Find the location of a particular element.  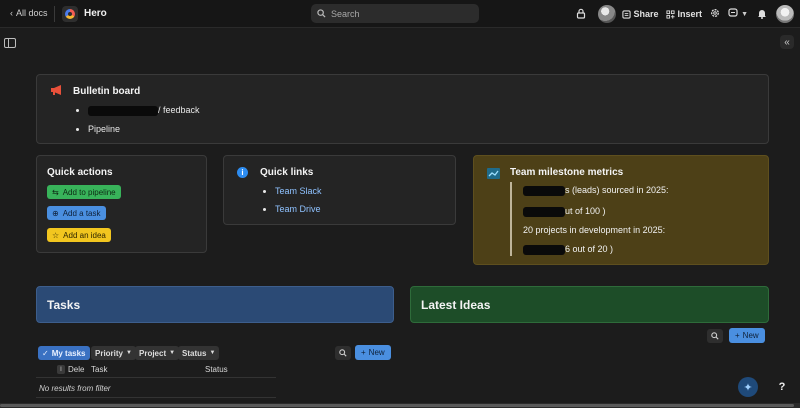

insert-icon is located at coordinates (670, 14).